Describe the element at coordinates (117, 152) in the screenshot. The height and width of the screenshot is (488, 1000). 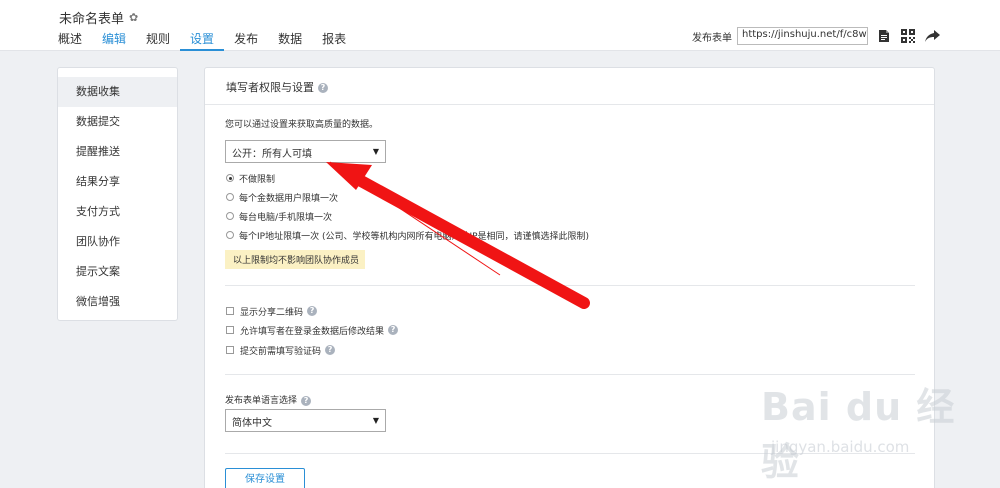
I see `sidebar-item-reminders: 提醒推送` at that location.